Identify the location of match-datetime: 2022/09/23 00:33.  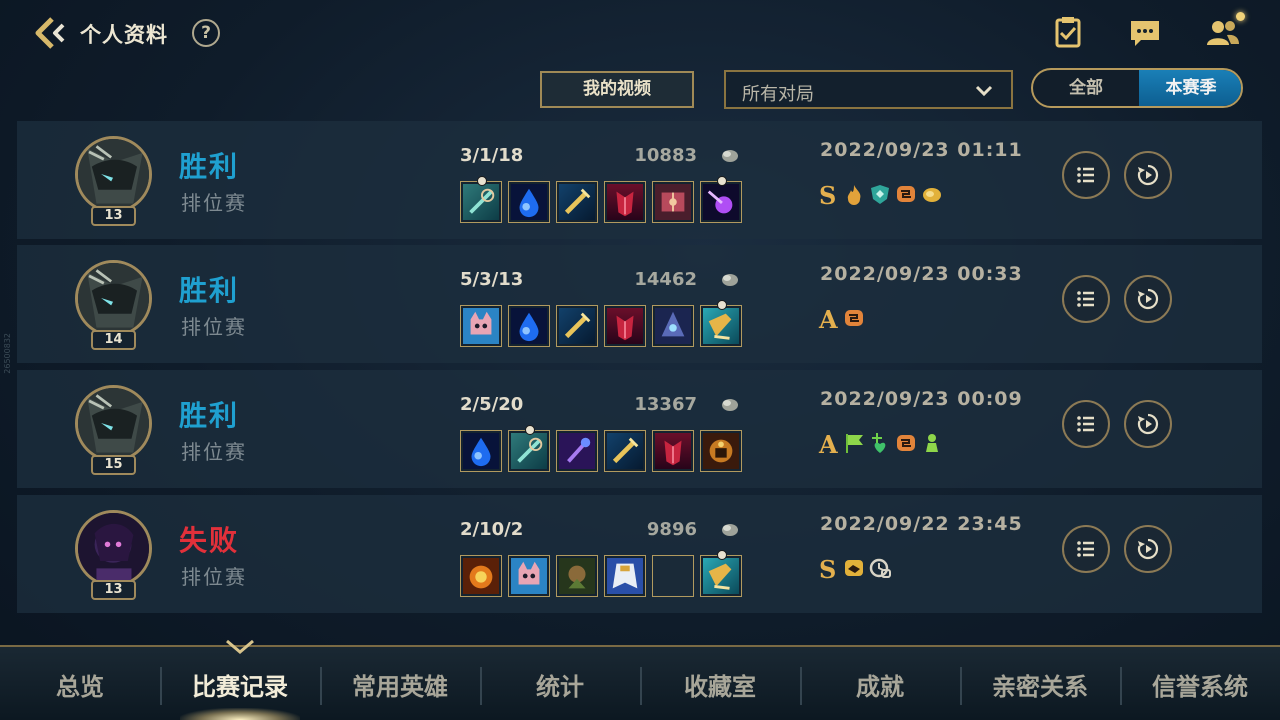
(921, 274).